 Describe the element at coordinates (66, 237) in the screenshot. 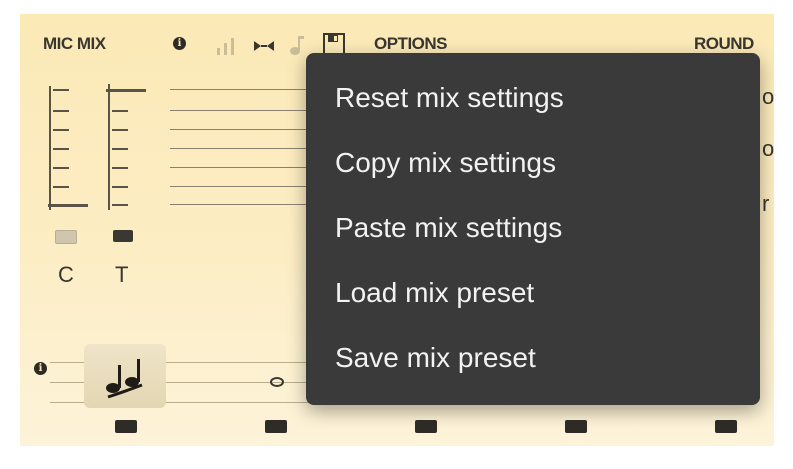

I see `mute-toggle-c` at that location.